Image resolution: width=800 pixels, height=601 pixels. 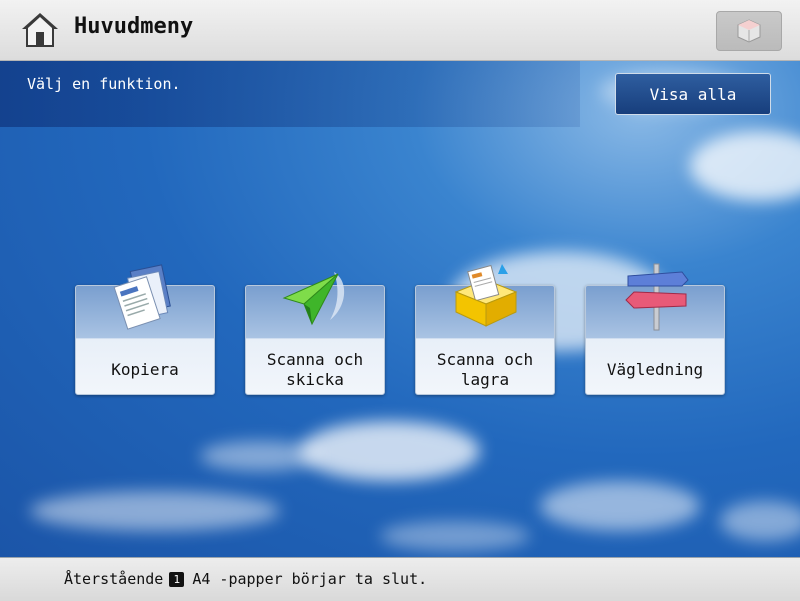 What do you see at coordinates (485, 369) in the screenshot?
I see `scan-and-store-label: Scanna och lagra` at bounding box center [485, 369].